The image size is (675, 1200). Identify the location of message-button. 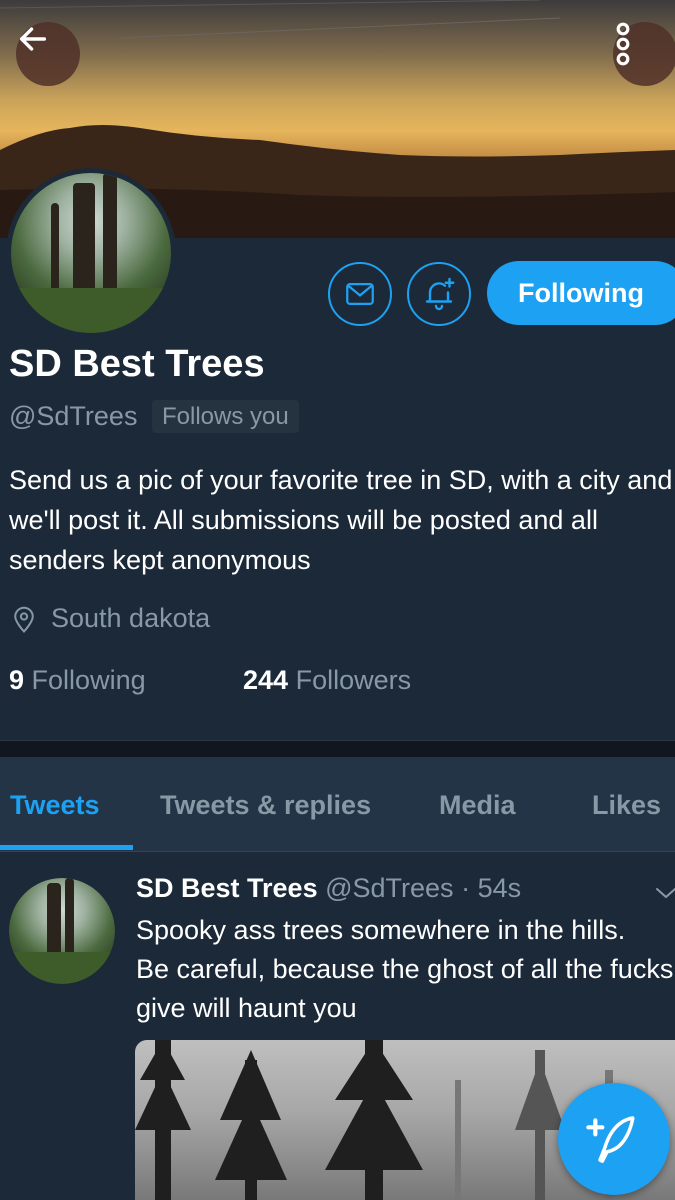
(360, 294).